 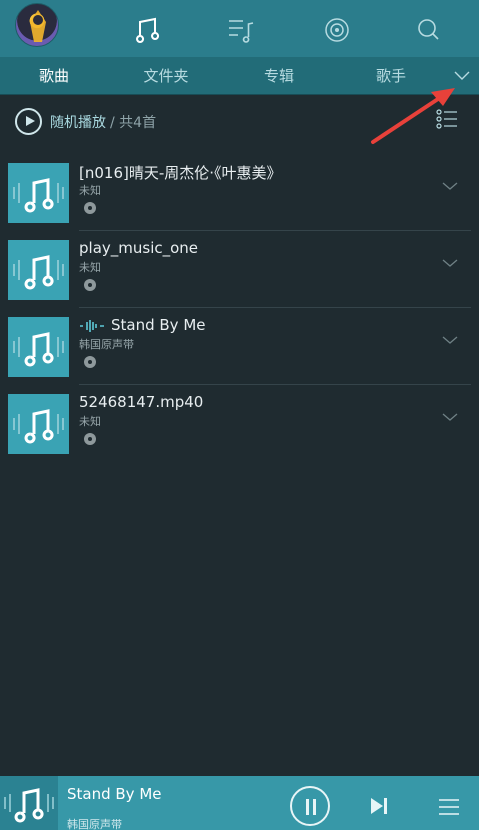 I want to click on shuffle-play-icon, so click(x=28, y=121).